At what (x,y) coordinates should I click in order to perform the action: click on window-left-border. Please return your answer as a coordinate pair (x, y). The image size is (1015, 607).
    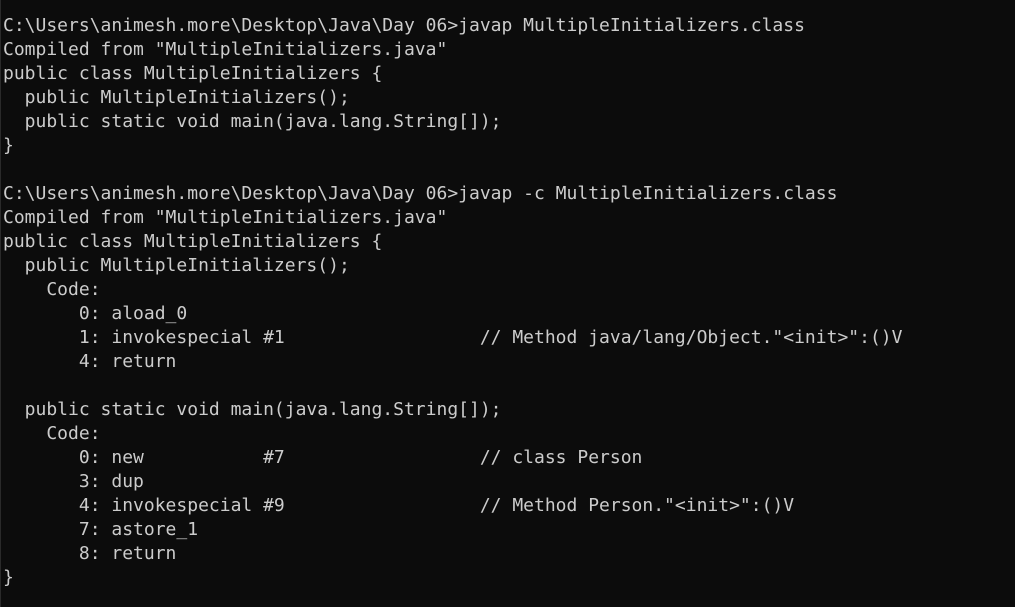
    Looking at the image, I should click on (0, 303).